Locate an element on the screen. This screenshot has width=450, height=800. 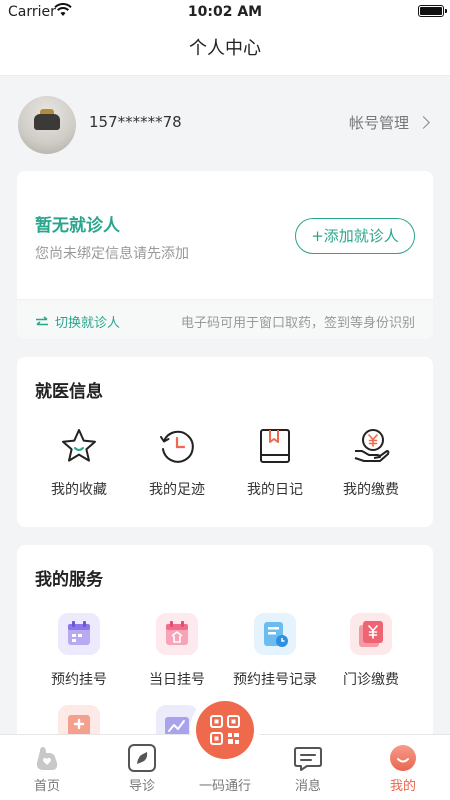
tab-messages: 消息 is located at coordinates (308, 768).